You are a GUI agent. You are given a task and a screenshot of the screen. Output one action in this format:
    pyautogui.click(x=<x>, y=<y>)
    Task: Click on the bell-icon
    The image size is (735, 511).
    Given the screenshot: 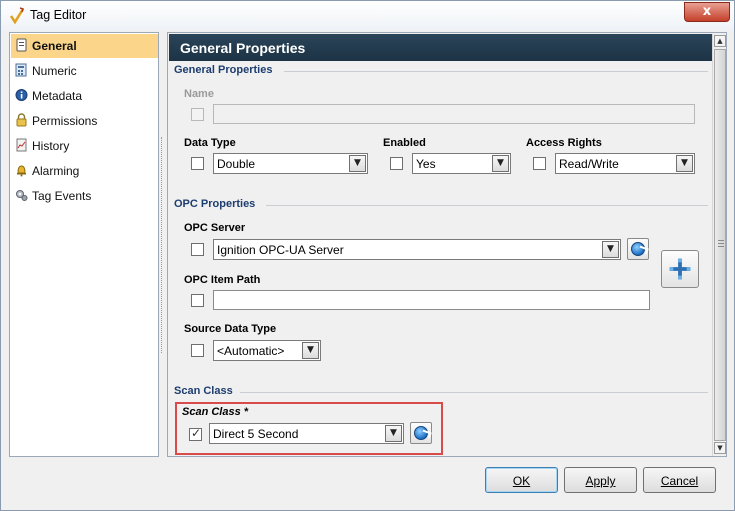 What is the action you would take?
    pyautogui.click(x=21, y=171)
    